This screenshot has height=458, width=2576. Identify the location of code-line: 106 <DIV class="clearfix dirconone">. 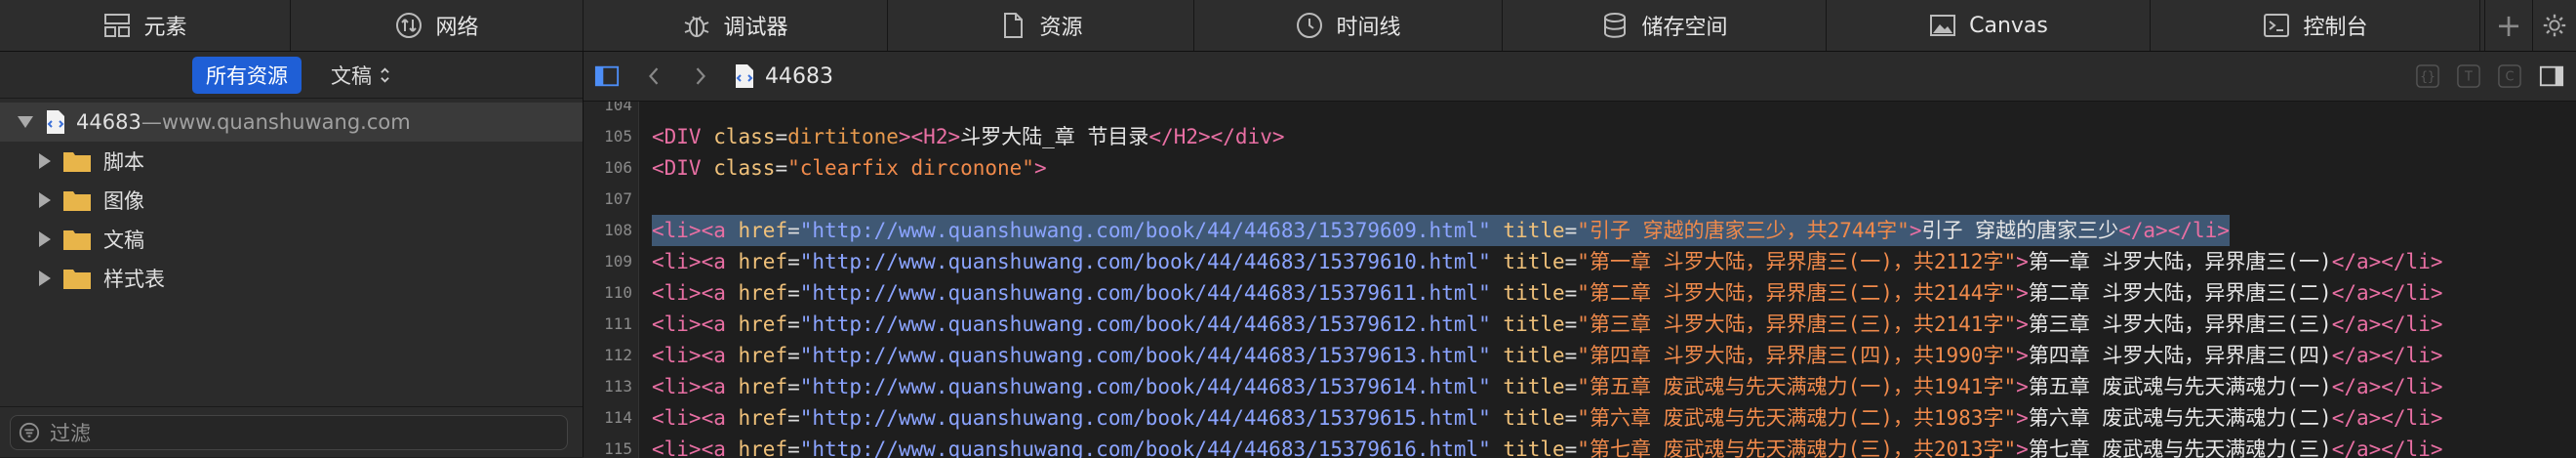
(1580, 168).